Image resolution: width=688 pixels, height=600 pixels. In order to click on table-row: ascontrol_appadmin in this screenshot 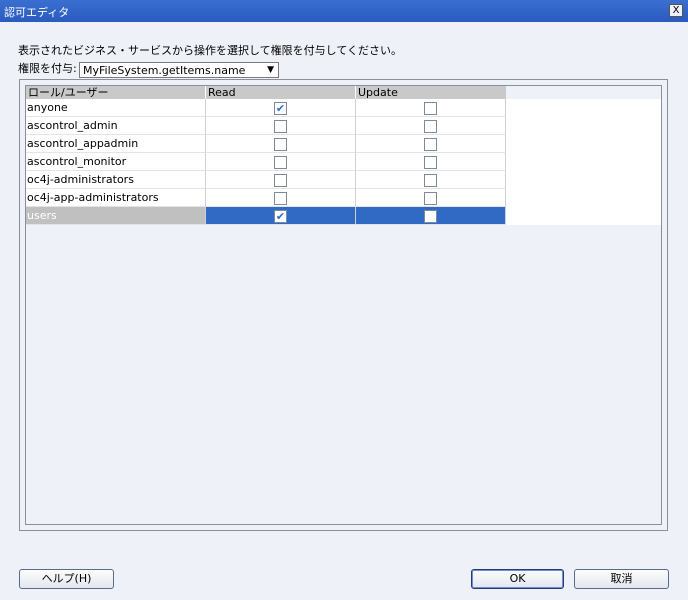, I will do `click(266, 144)`.